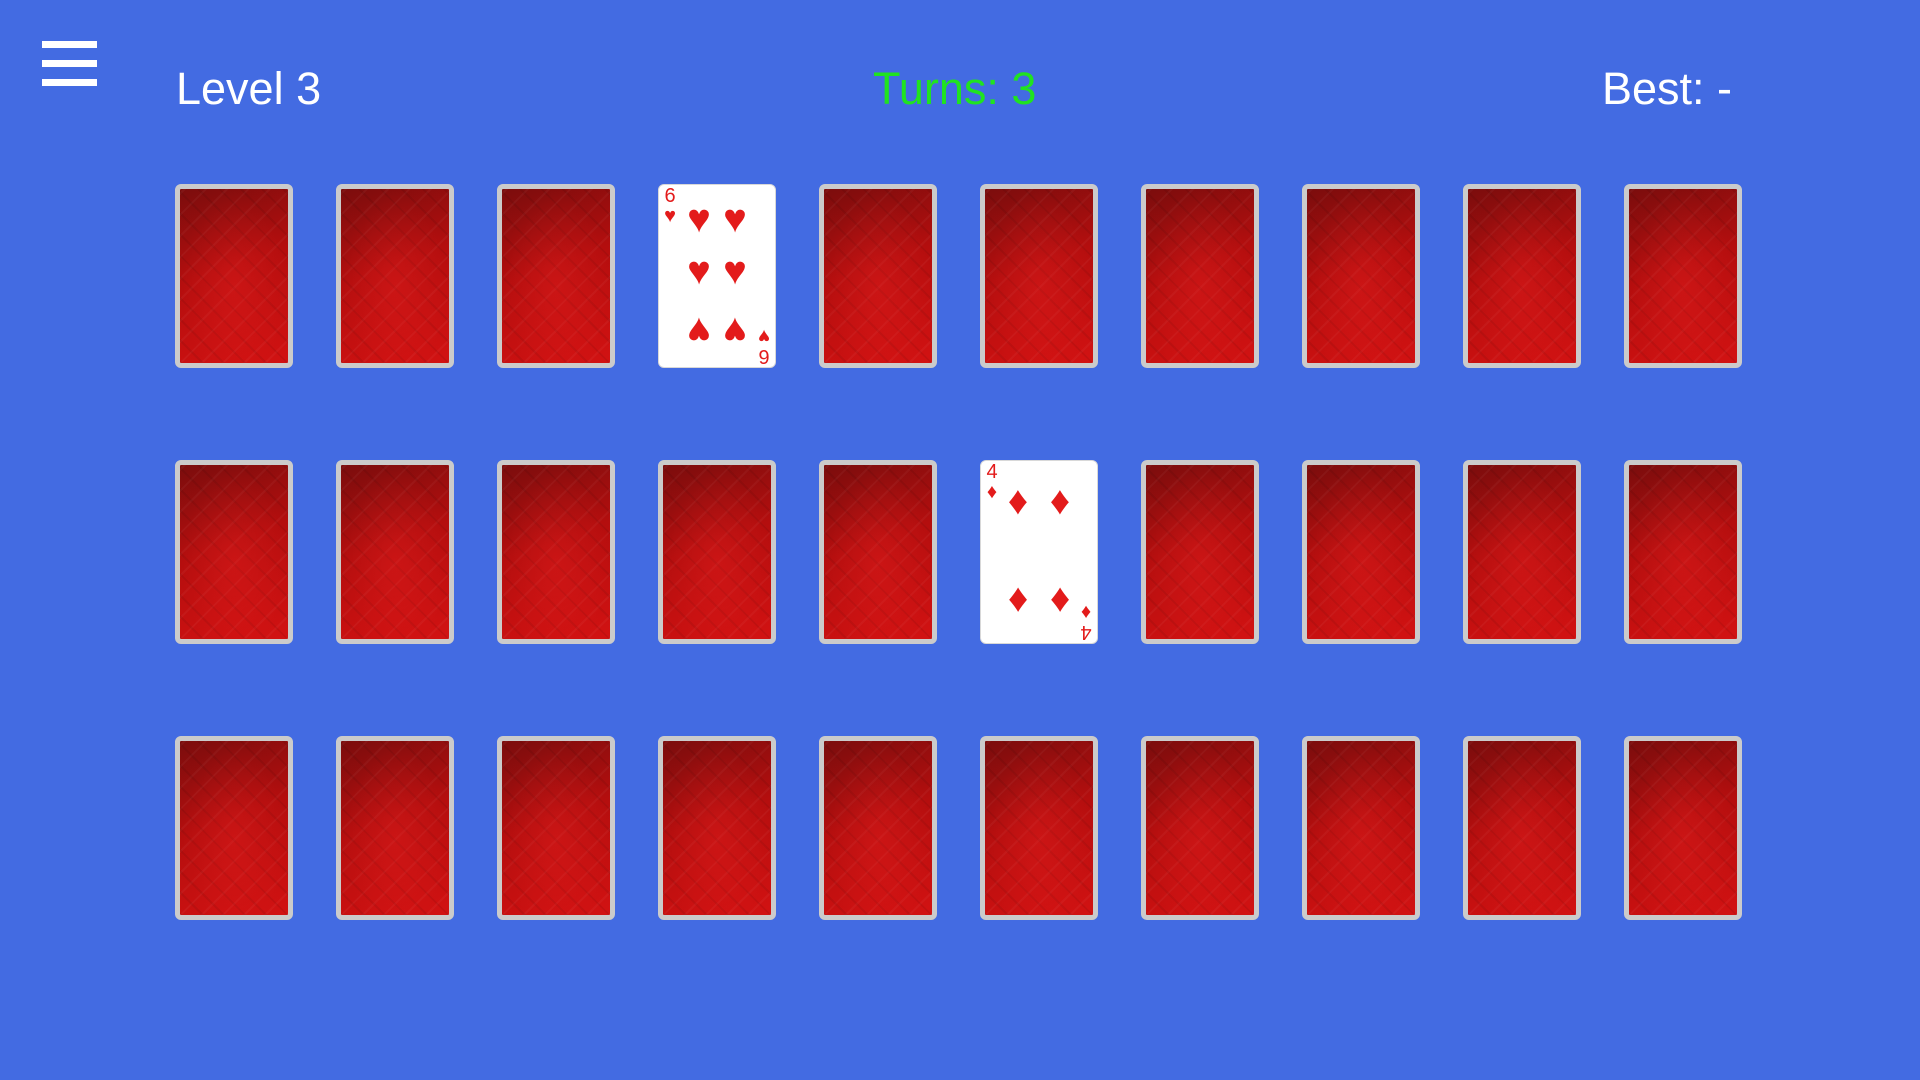  Describe the element at coordinates (955, 88) in the screenshot. I see `turns-counter: Turns: 3` at that location.